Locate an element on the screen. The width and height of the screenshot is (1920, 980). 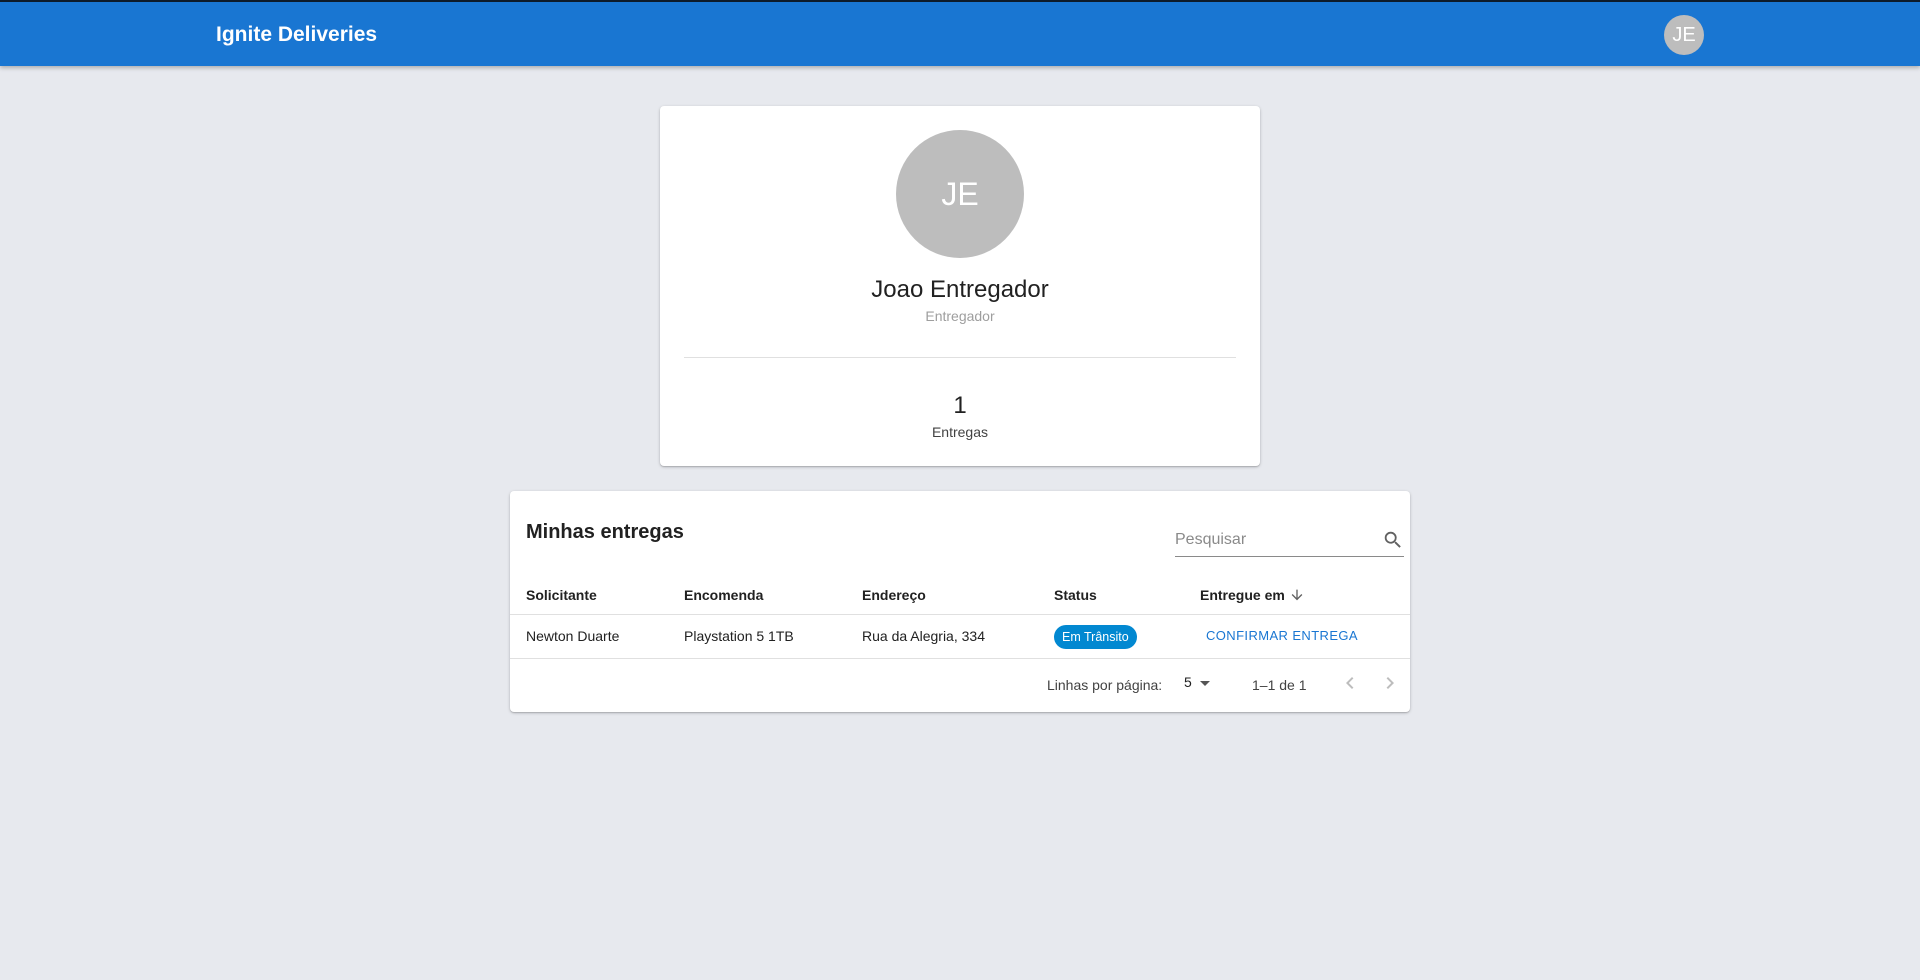
rows-per-page-value: 5 is located at coordinates (1188, 682).